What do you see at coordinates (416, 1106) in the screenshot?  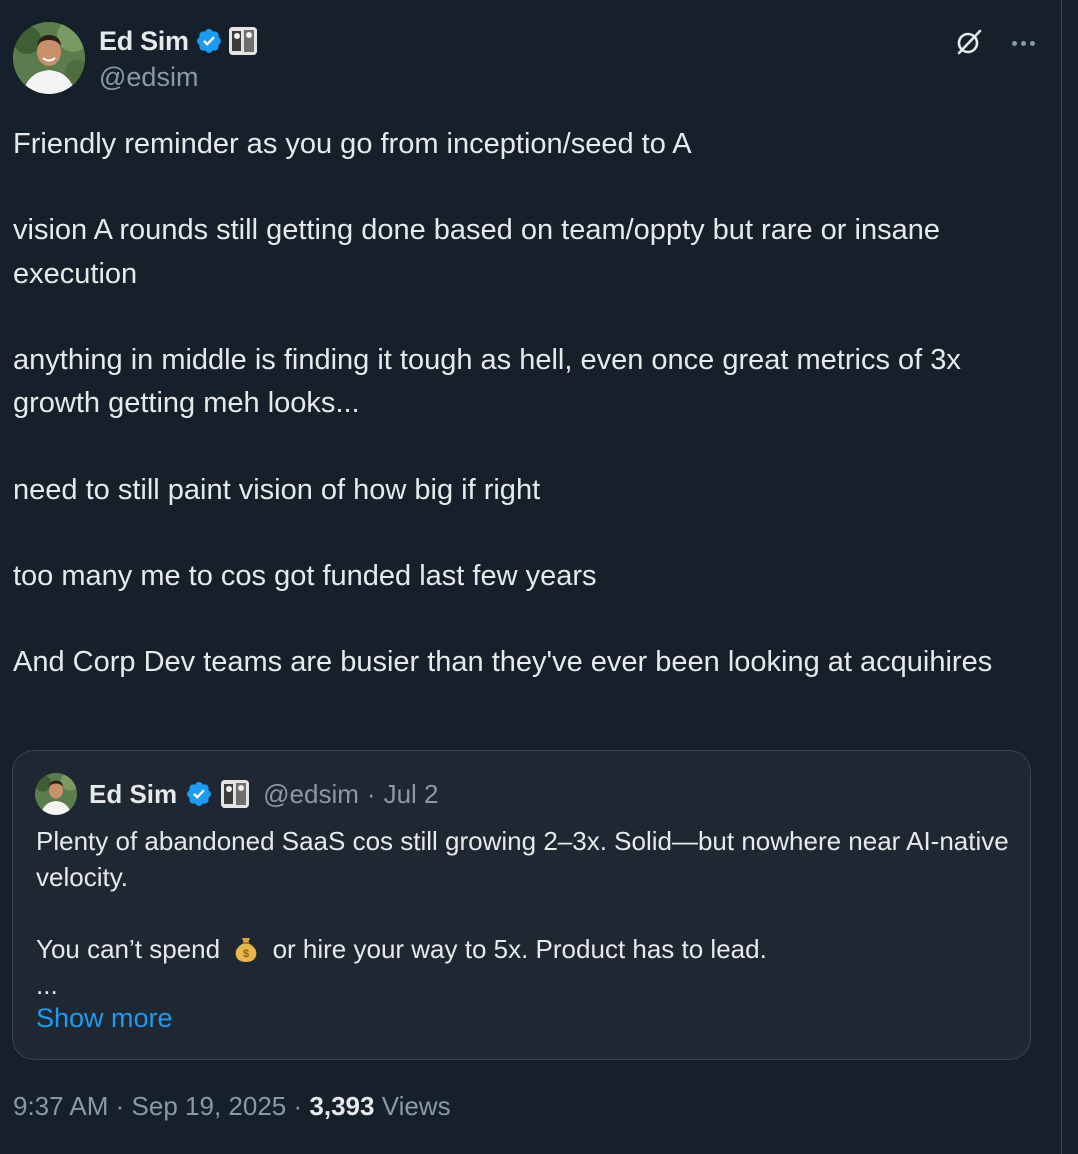 I see `views-label: Views` at bounding box center [416, 1106].